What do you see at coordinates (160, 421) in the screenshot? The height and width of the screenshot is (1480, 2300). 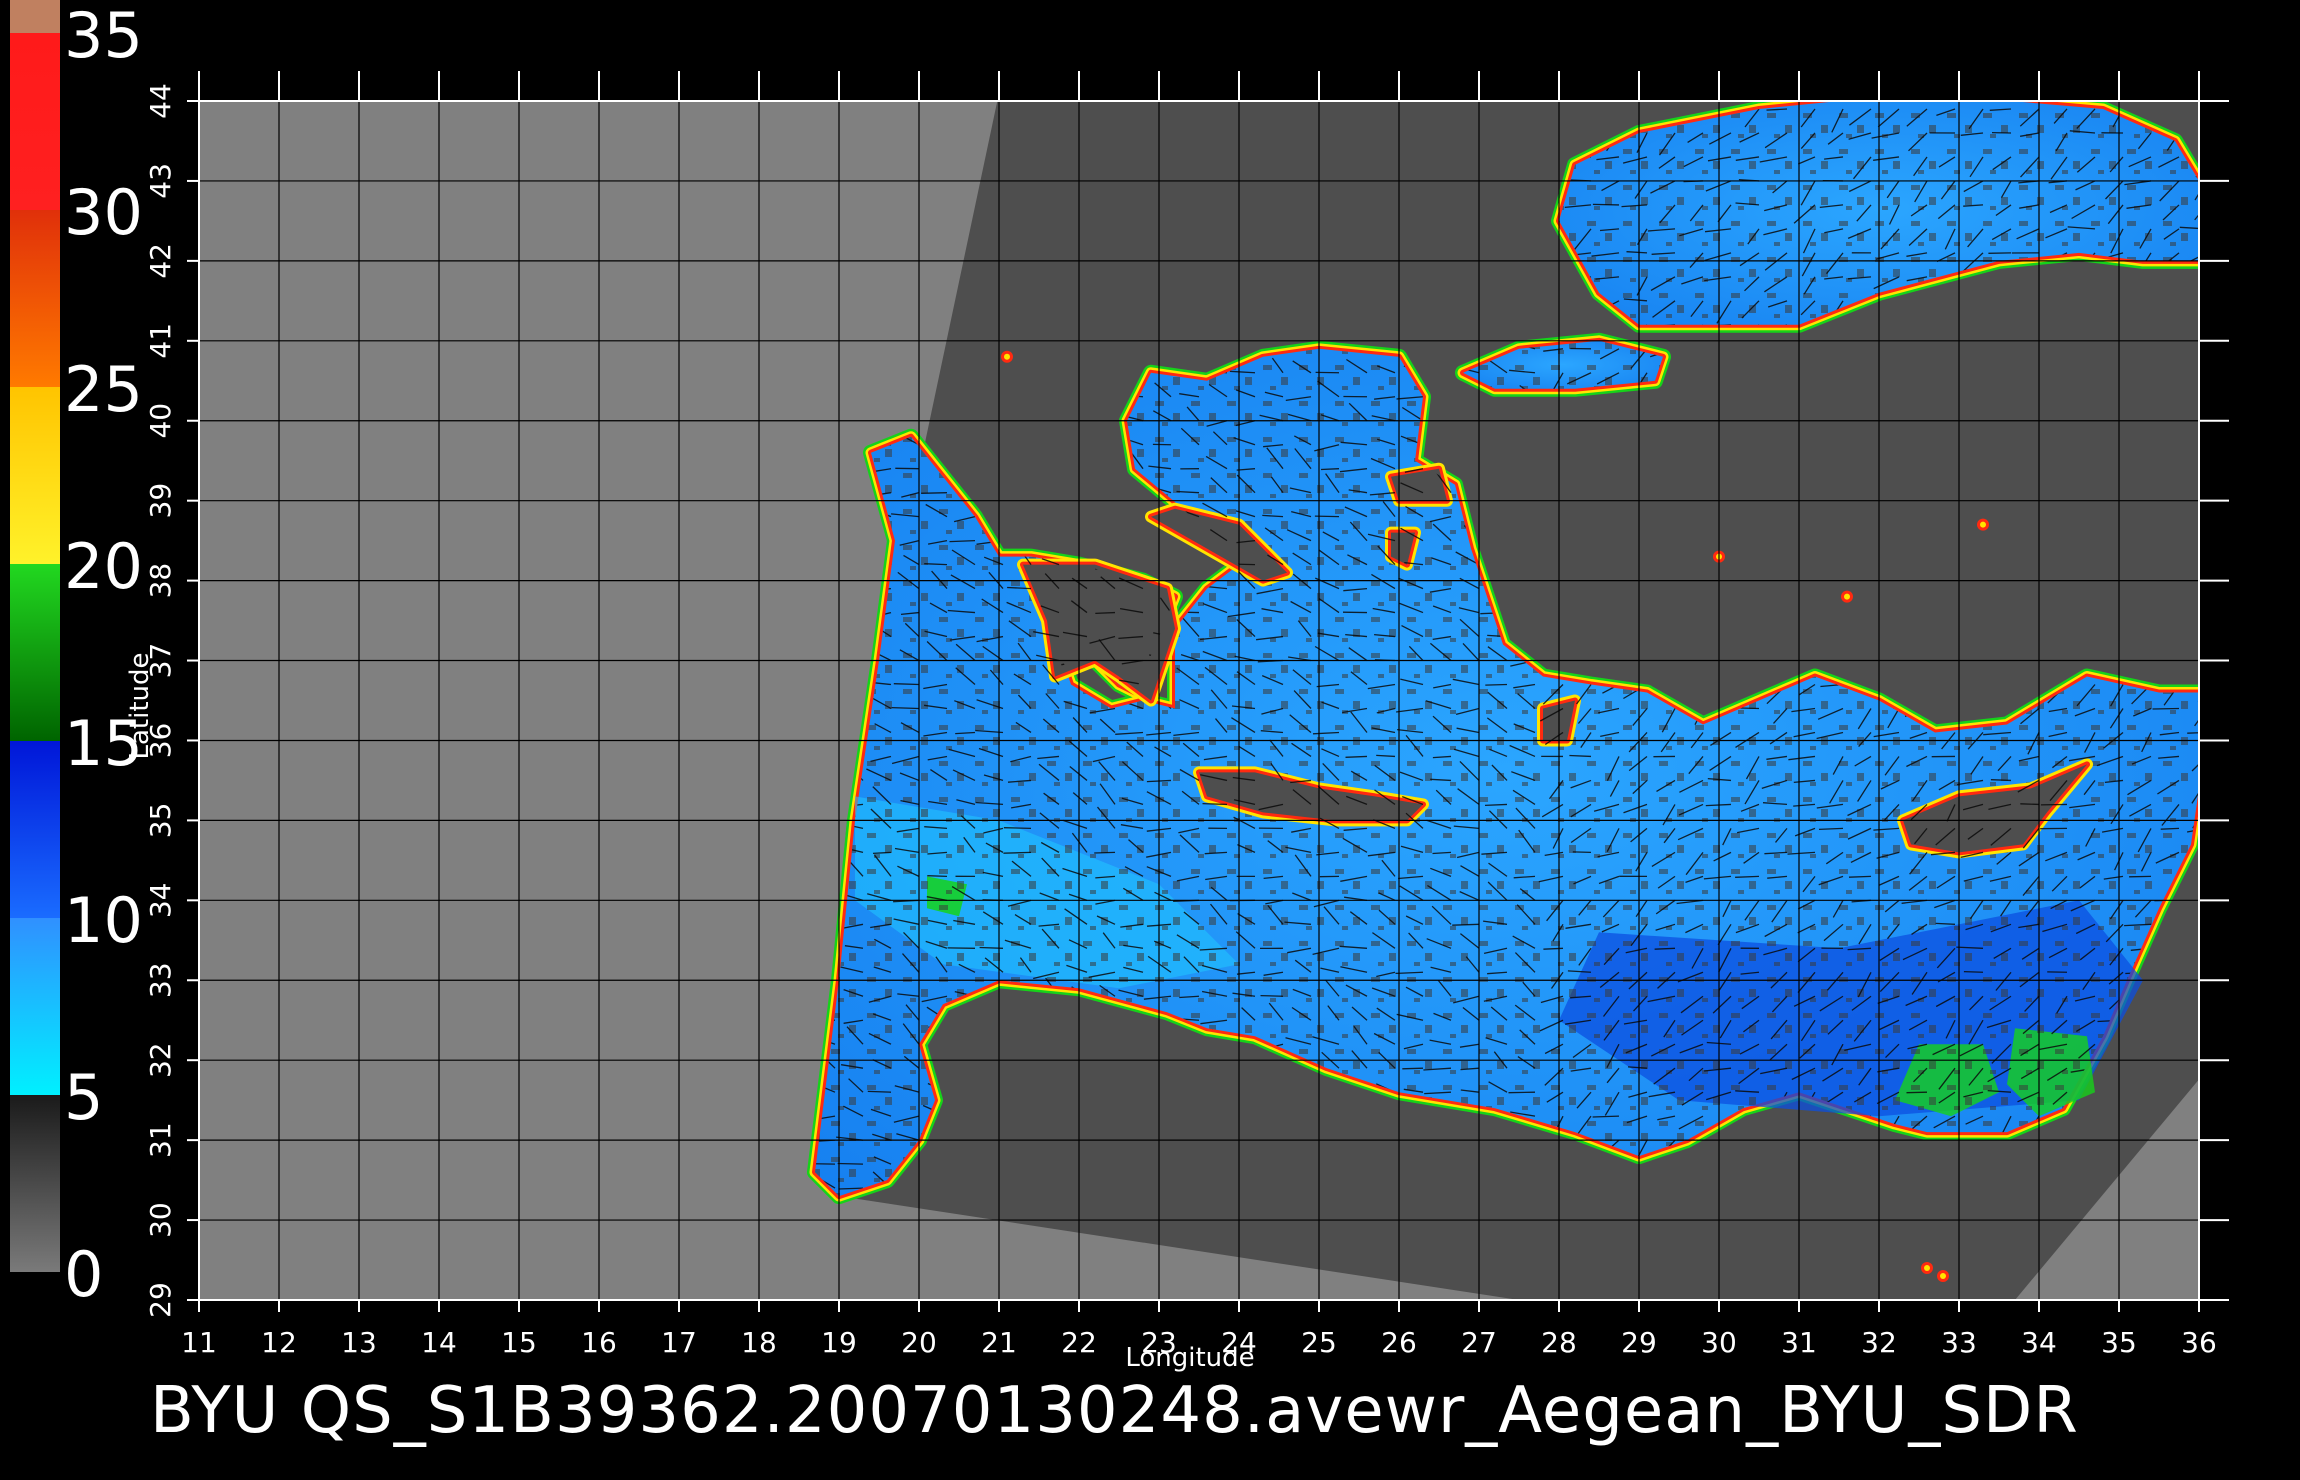 I see `lat-tick-label: 40` at bounding box center [160, 421].